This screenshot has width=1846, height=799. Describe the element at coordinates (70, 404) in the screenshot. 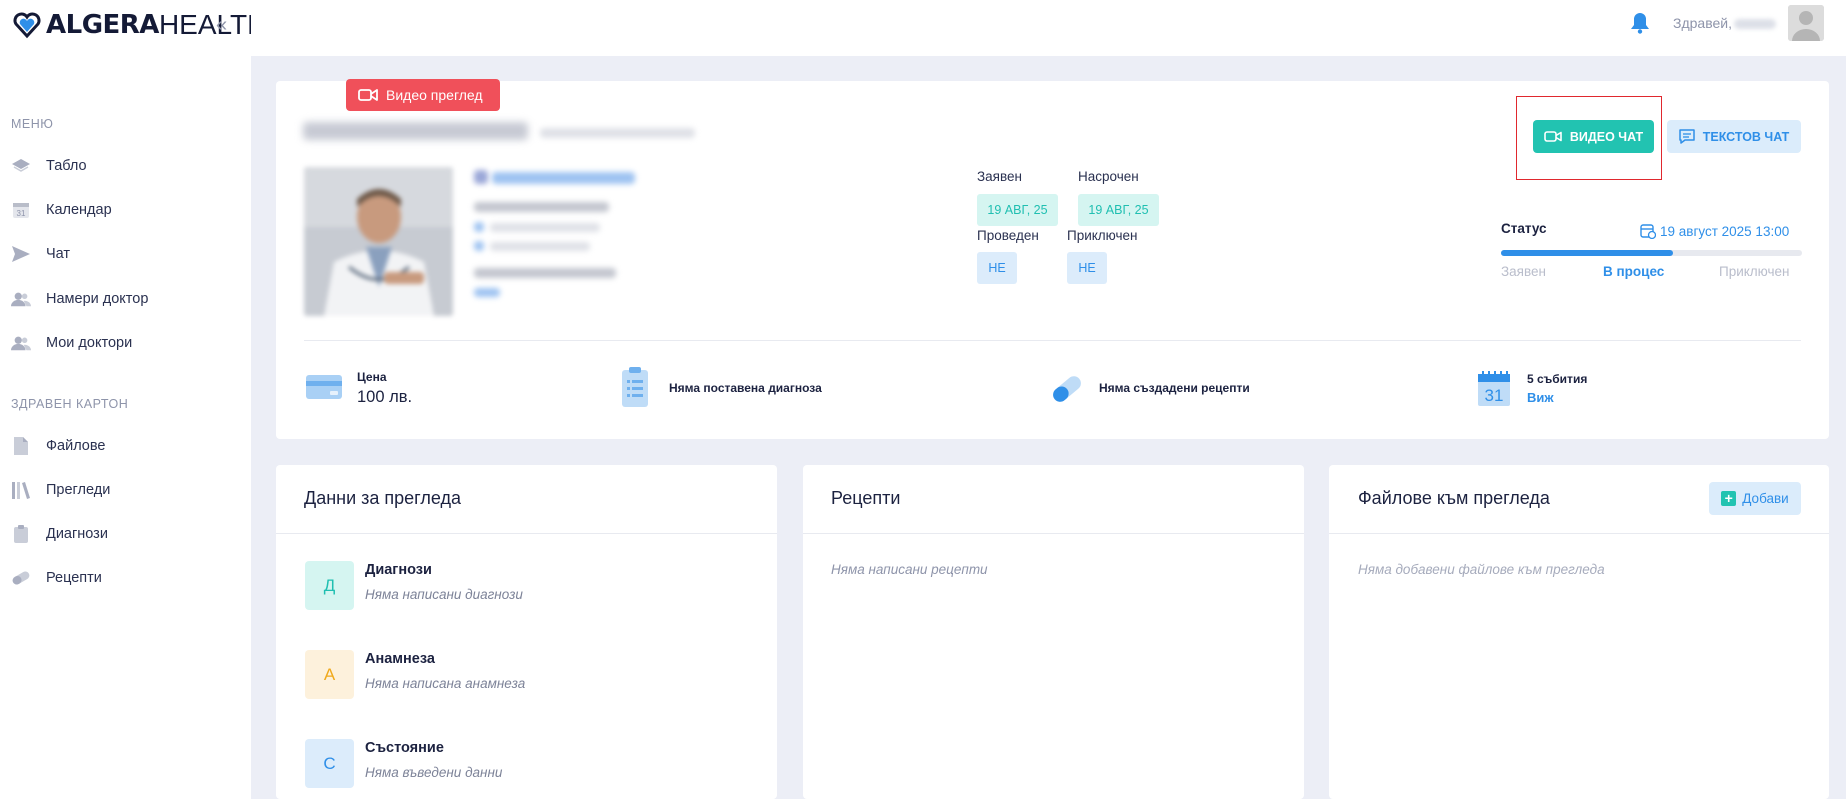

I see `health-record-heading: ЗДРАВЕН КАРТОН` at that location.